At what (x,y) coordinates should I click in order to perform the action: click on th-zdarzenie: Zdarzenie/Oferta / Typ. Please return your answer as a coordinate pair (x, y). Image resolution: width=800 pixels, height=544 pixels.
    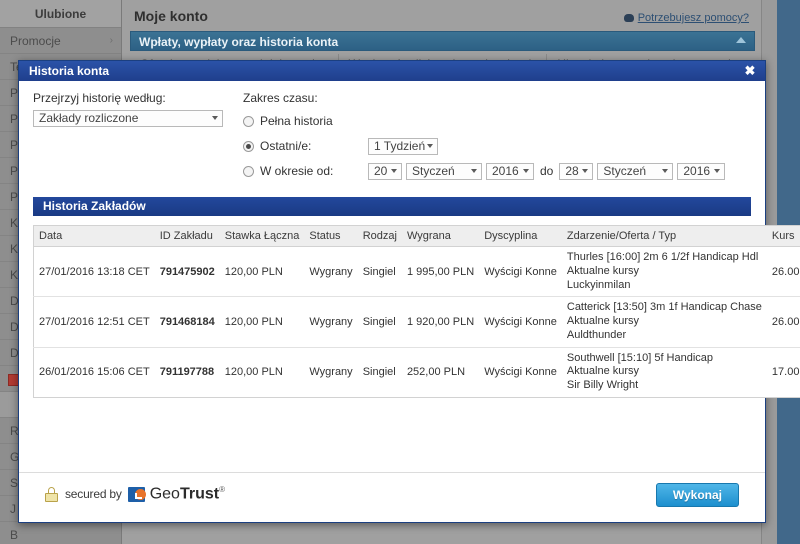
    Looking at the image, I should click on (664, 236).